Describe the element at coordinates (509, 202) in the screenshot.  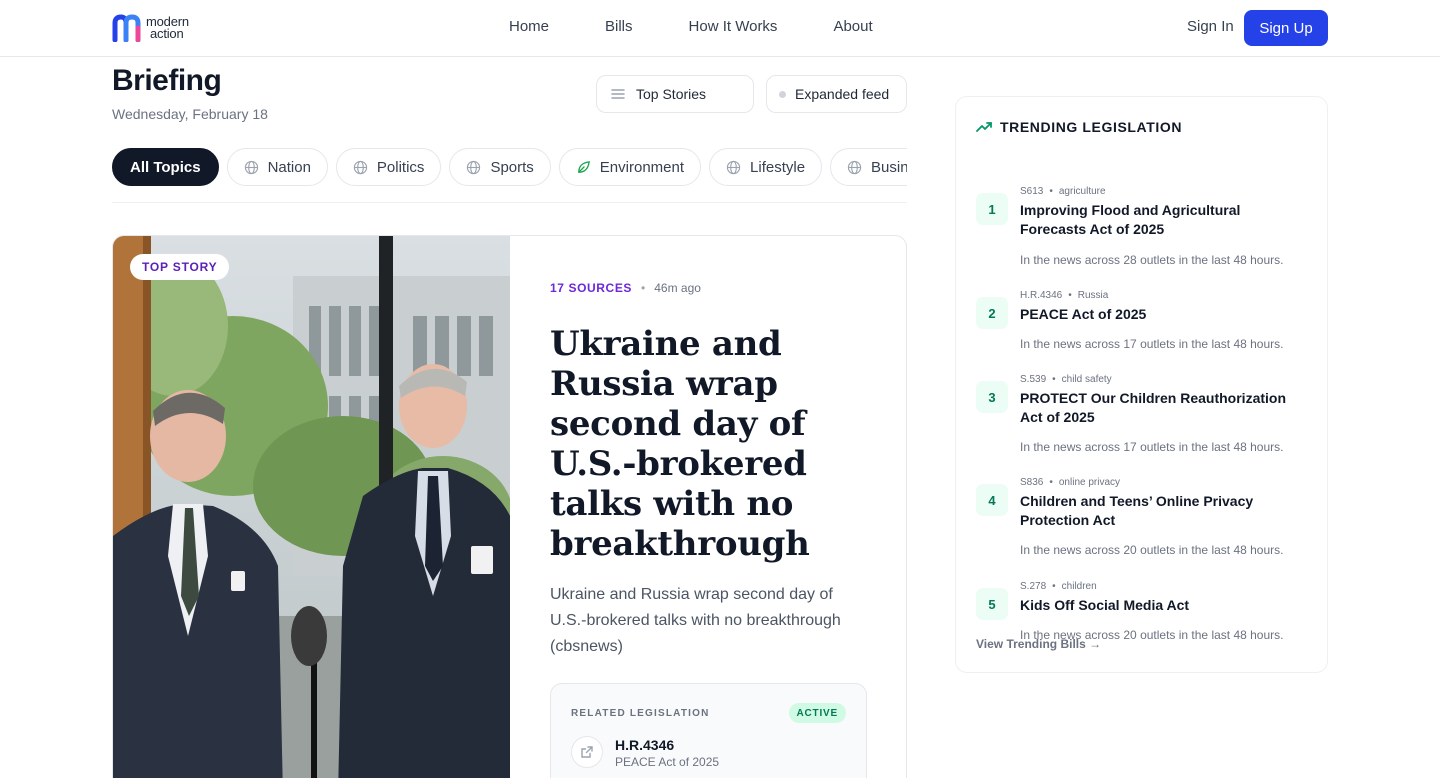
I see `section-divider` at that location.